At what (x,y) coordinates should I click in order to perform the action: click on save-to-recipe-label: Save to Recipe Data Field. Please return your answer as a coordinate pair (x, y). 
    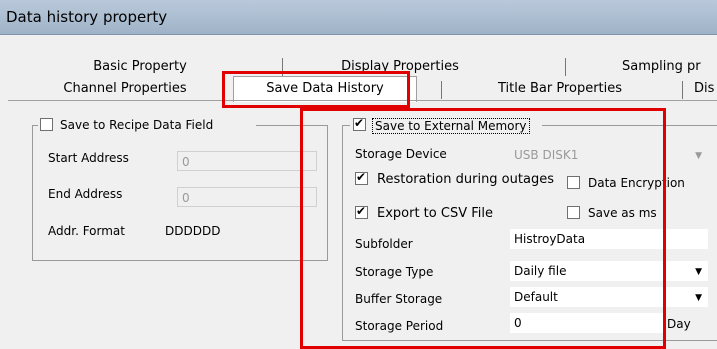
    Looking at the image, I should click on (137, 125).